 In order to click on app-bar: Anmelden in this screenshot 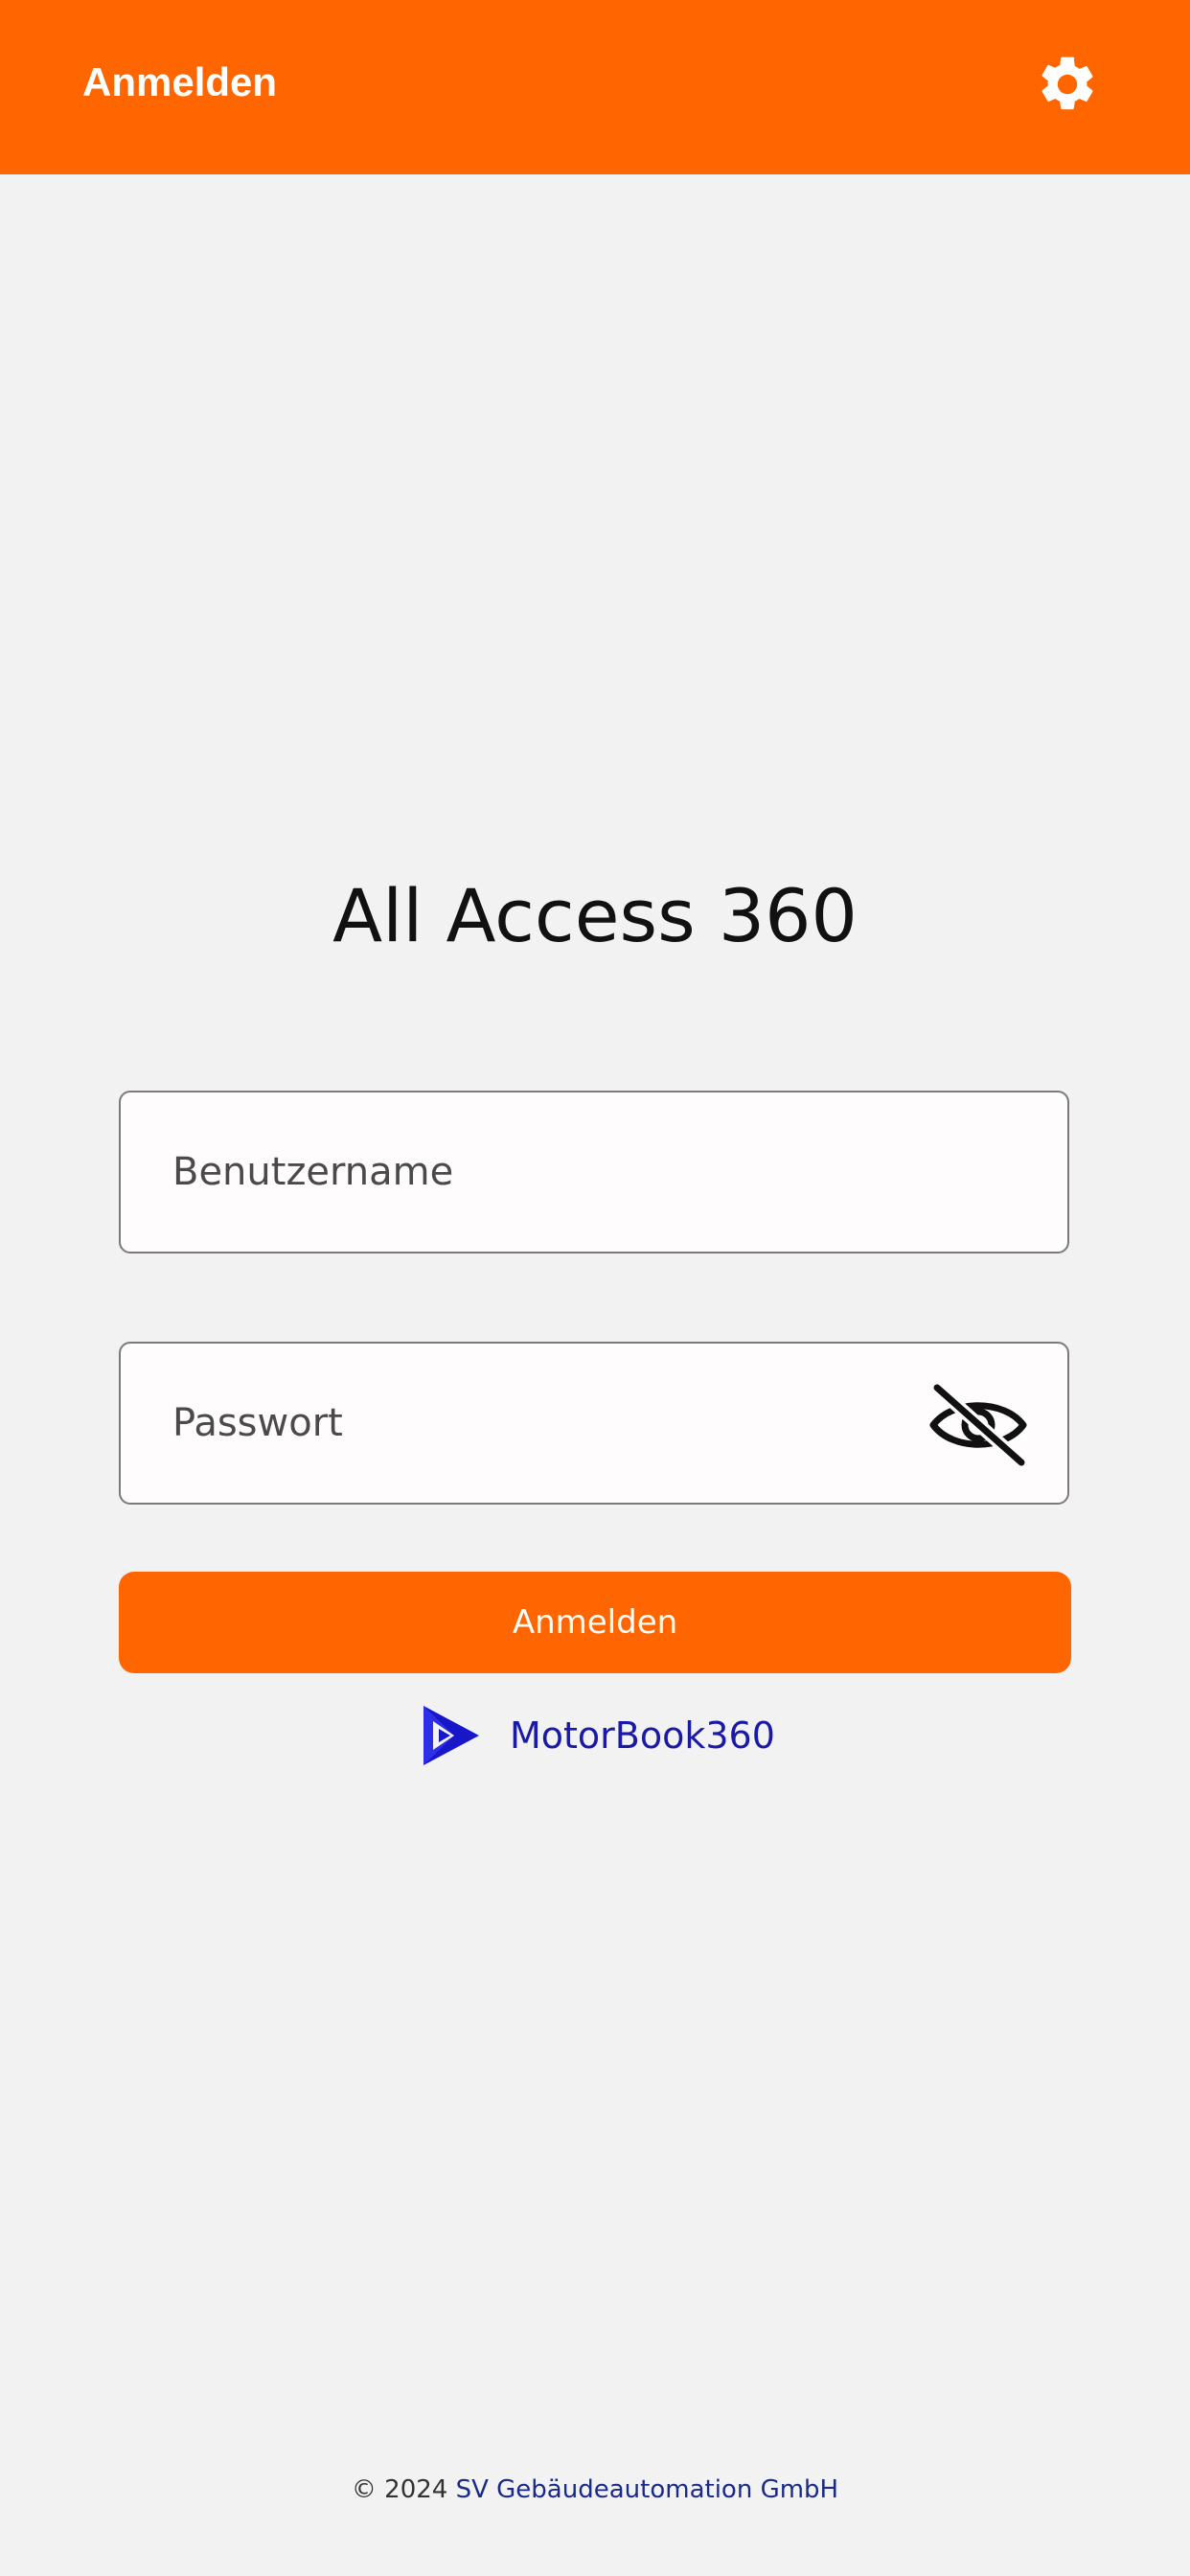, I will do `click(595, 87)`.